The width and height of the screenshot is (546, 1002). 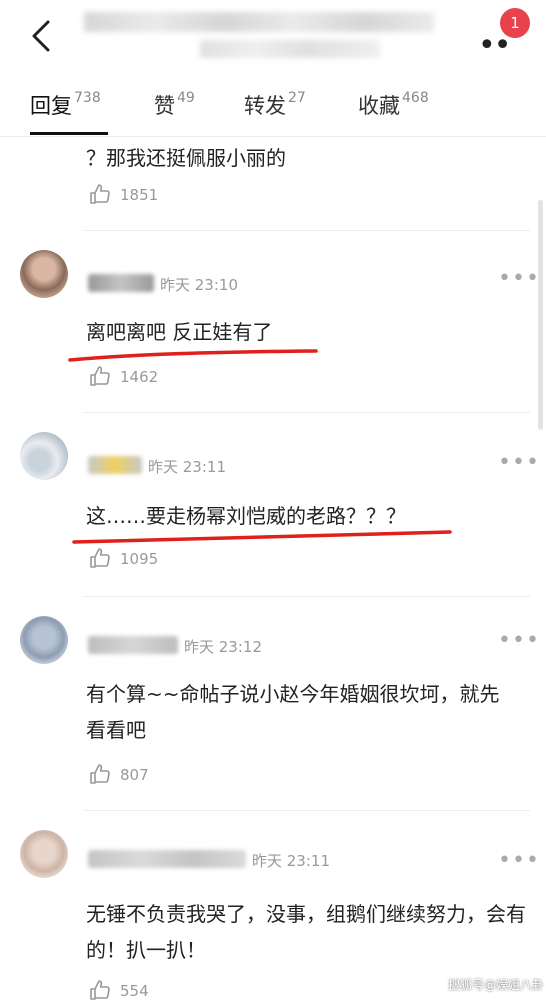 I want to click on active-tab-indicator, so click(x=69, y=133).